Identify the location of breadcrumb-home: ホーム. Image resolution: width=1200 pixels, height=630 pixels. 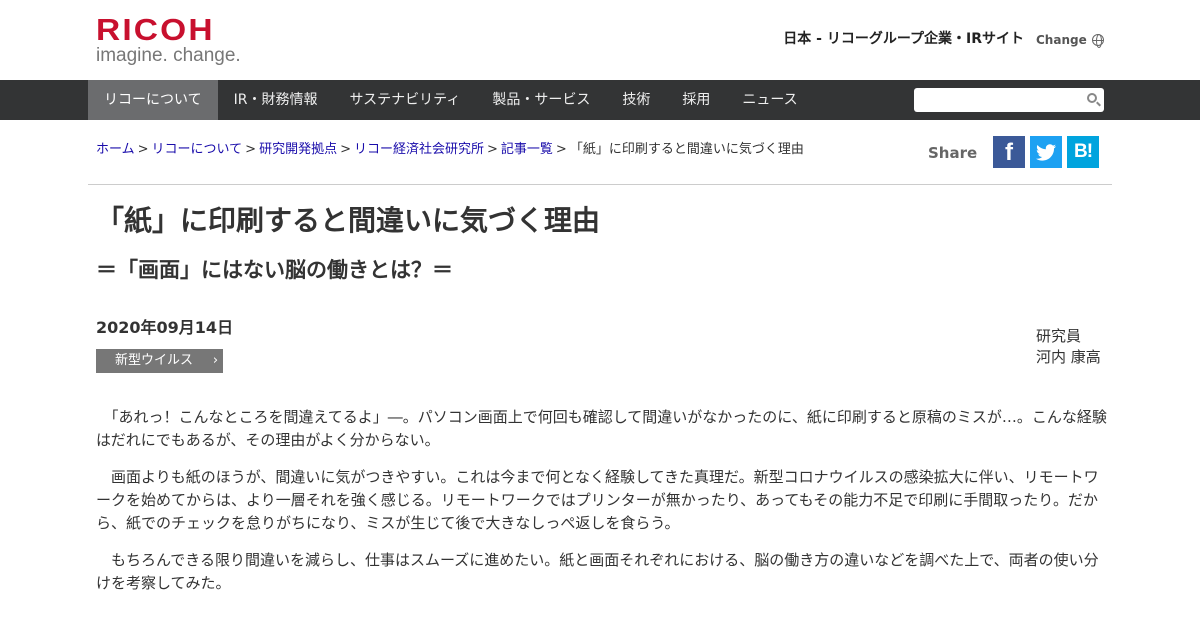
(115, 149).